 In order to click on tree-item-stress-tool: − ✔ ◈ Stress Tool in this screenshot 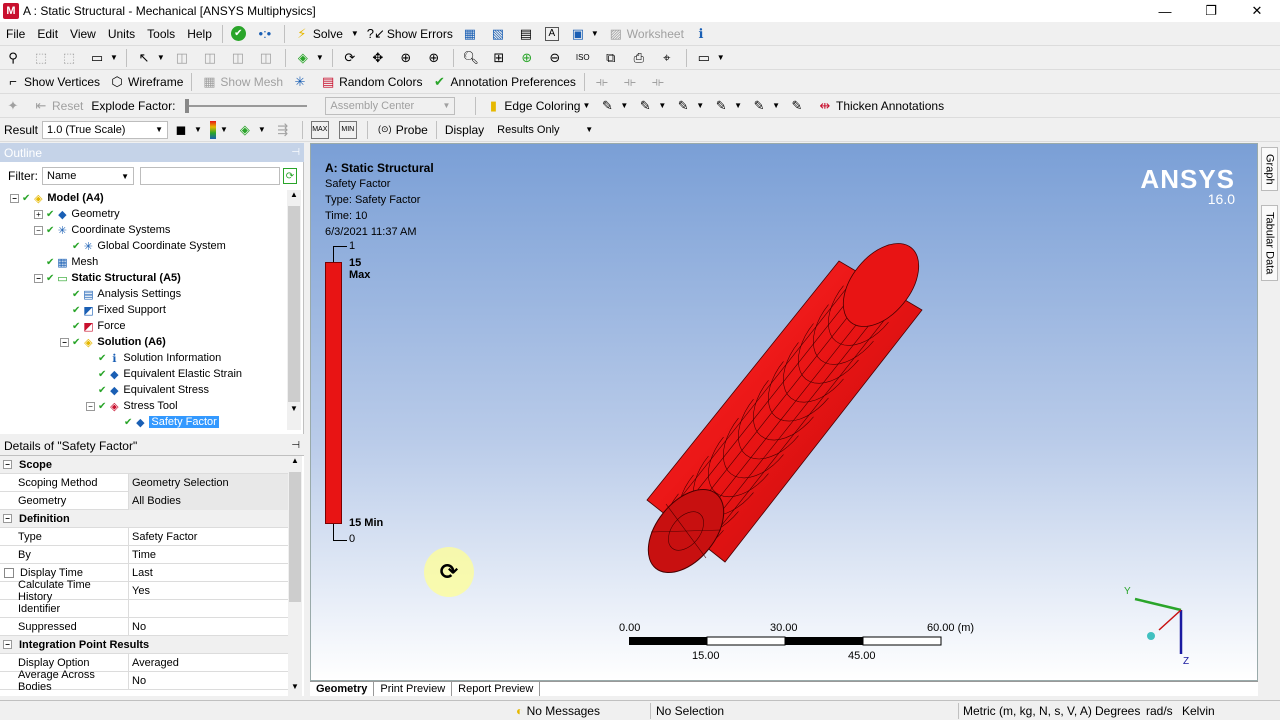, I will do `click(132, 406)`.